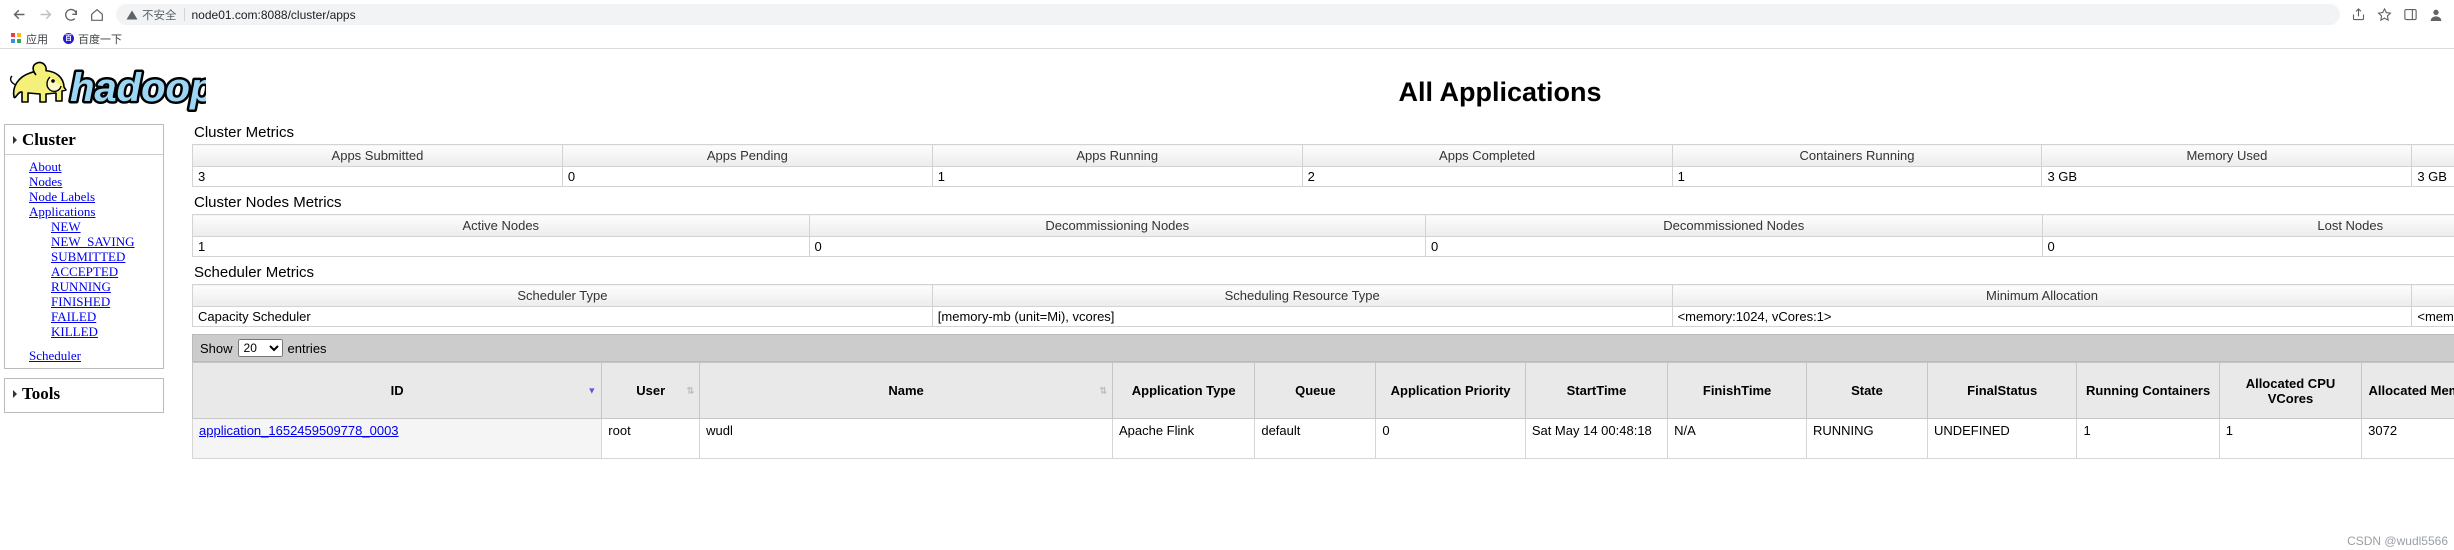 The height and width of the screenshot is (550, 2454). I want to click on sidebar-item-node-labels: Node Labels, so click(84, 196).